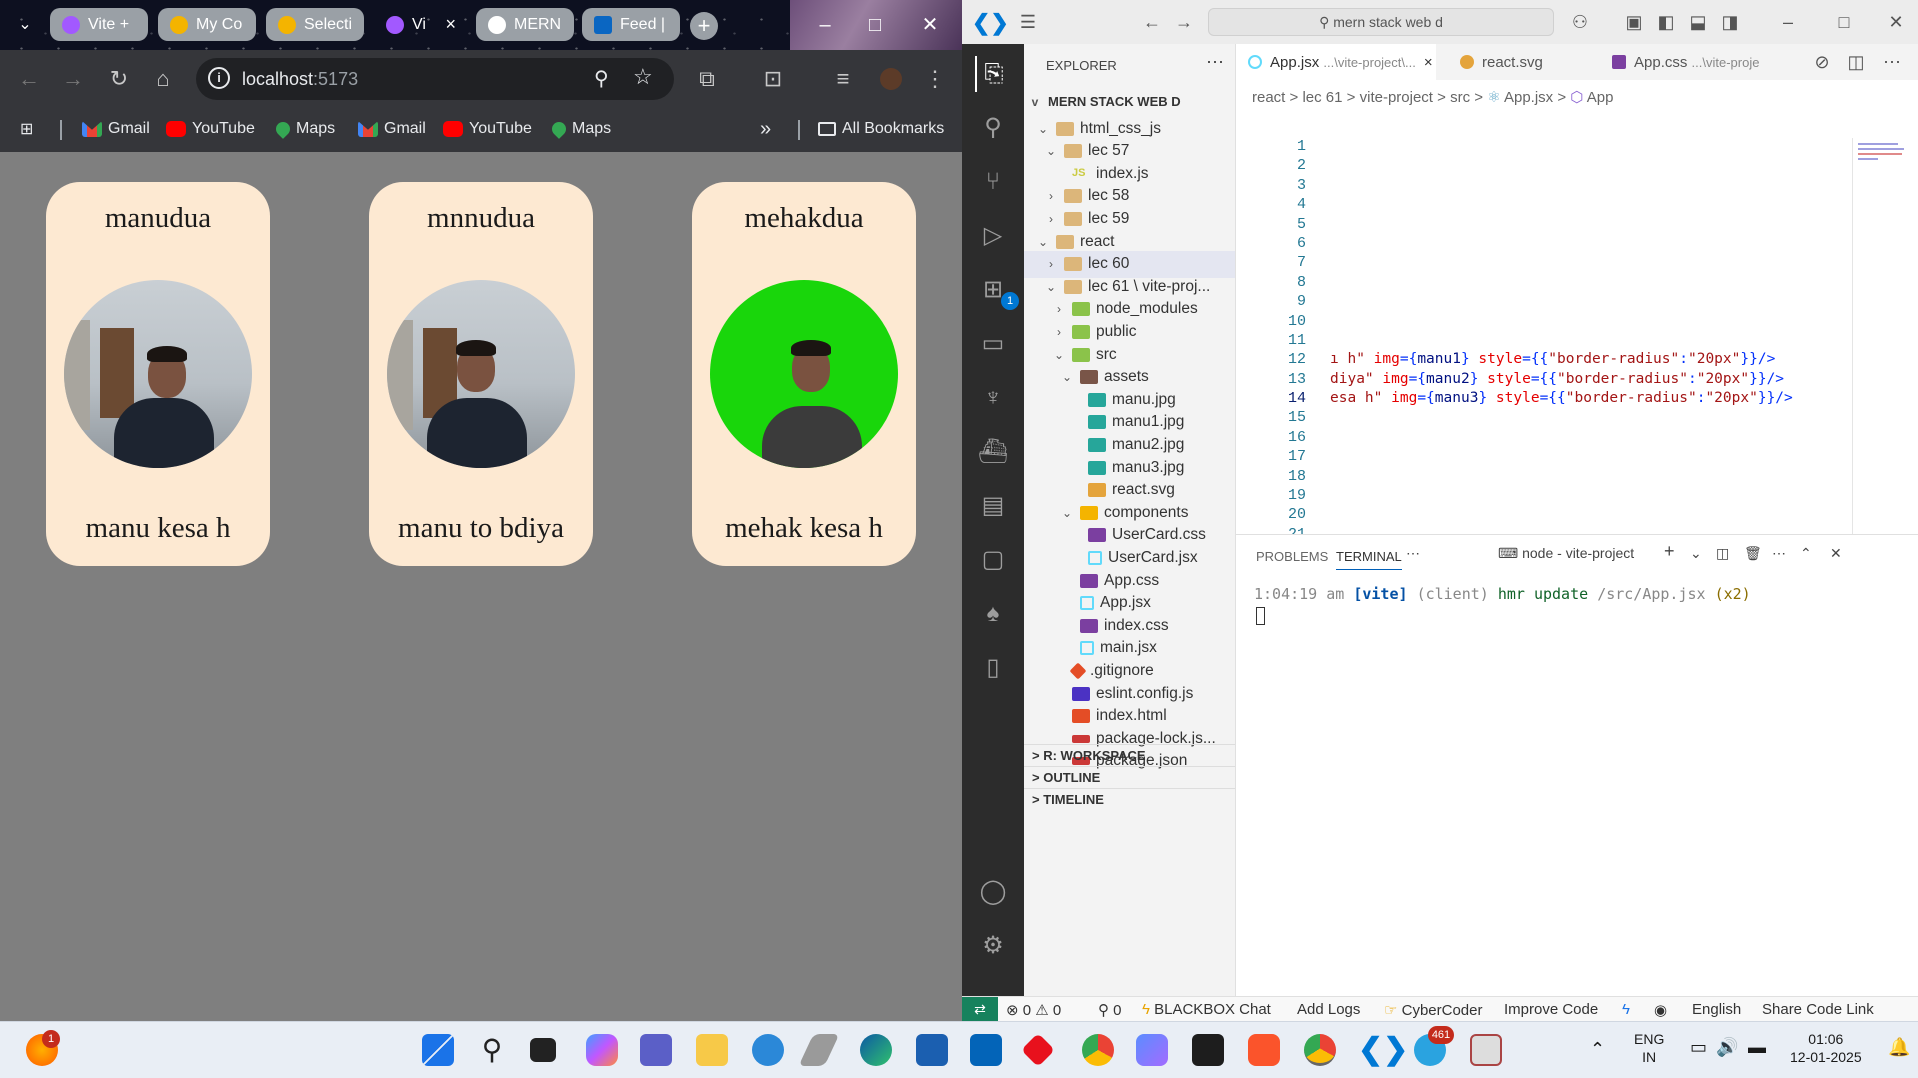  I want to click on source-control-icon: ⑂, so click(993, 182).